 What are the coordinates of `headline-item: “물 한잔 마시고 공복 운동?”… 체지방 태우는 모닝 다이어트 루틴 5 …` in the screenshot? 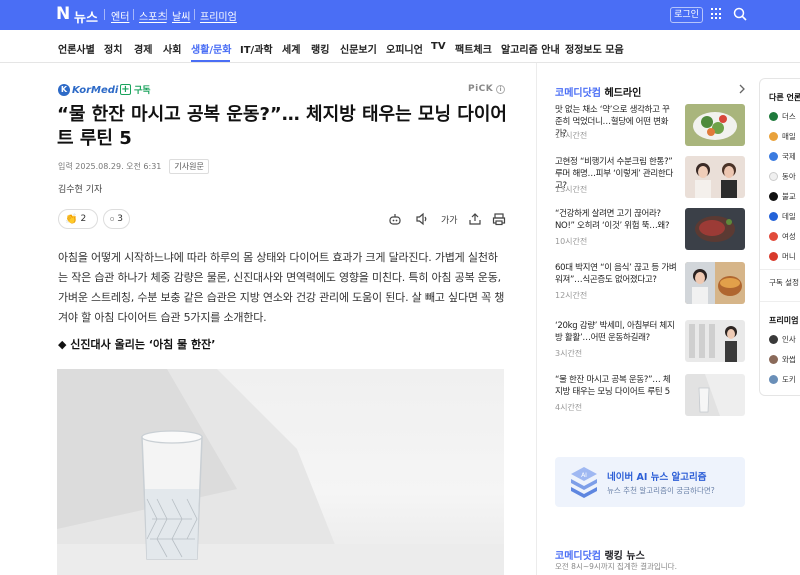 It's located at (650, 396).